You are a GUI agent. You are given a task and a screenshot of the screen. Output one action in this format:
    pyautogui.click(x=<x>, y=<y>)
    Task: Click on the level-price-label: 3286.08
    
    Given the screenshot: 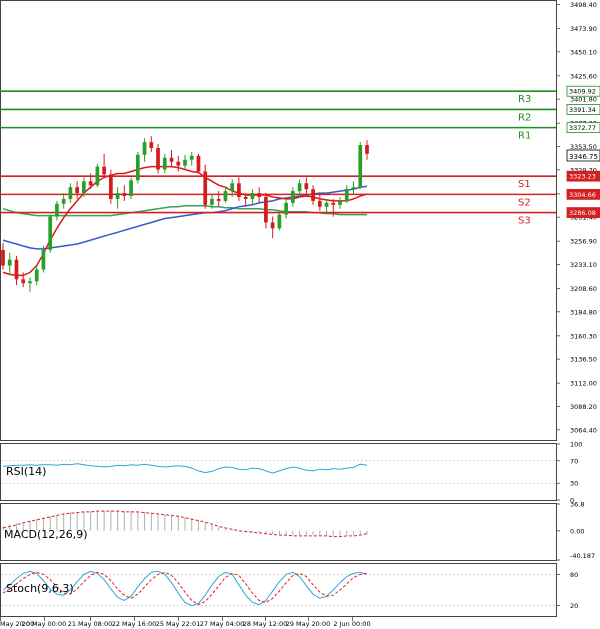 What is the action you would take?
    pyautogui.click(x=582, y=213)
    